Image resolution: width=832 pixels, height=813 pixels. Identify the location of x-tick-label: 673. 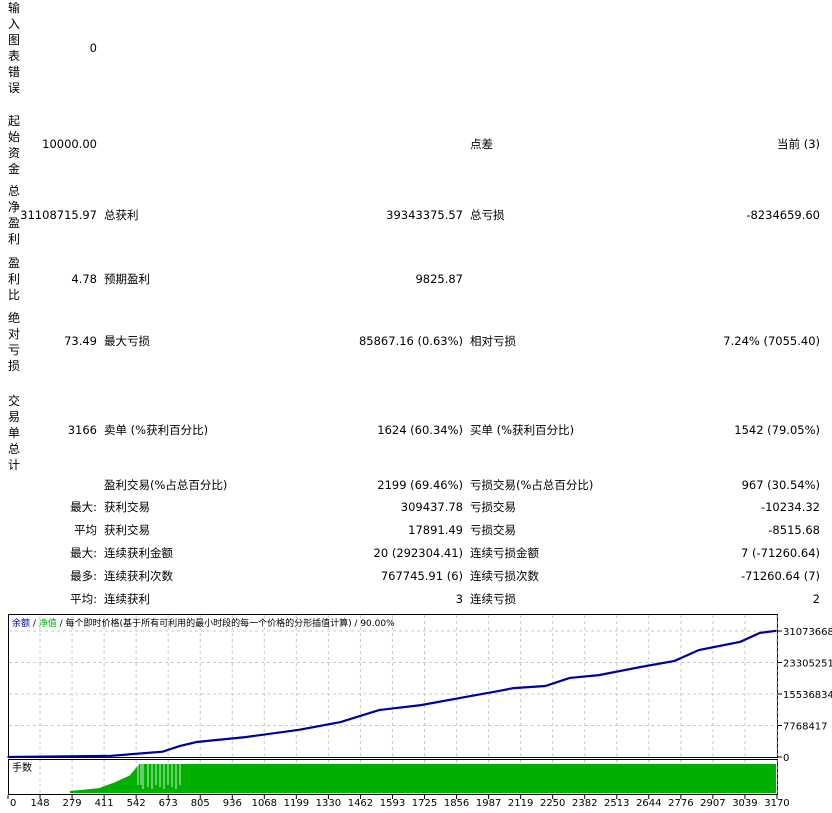
(168, 803).